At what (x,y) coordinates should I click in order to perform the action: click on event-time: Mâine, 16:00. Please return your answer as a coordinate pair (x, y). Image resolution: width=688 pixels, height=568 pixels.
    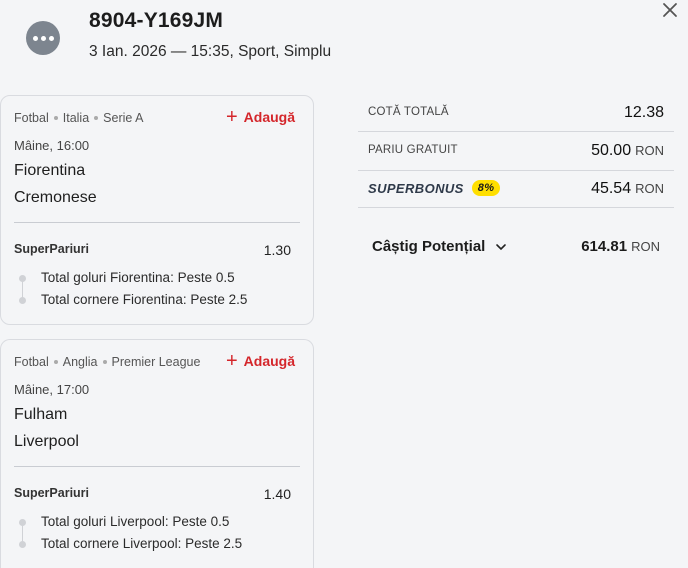
    Looking at the image, I should click on (52, 145).